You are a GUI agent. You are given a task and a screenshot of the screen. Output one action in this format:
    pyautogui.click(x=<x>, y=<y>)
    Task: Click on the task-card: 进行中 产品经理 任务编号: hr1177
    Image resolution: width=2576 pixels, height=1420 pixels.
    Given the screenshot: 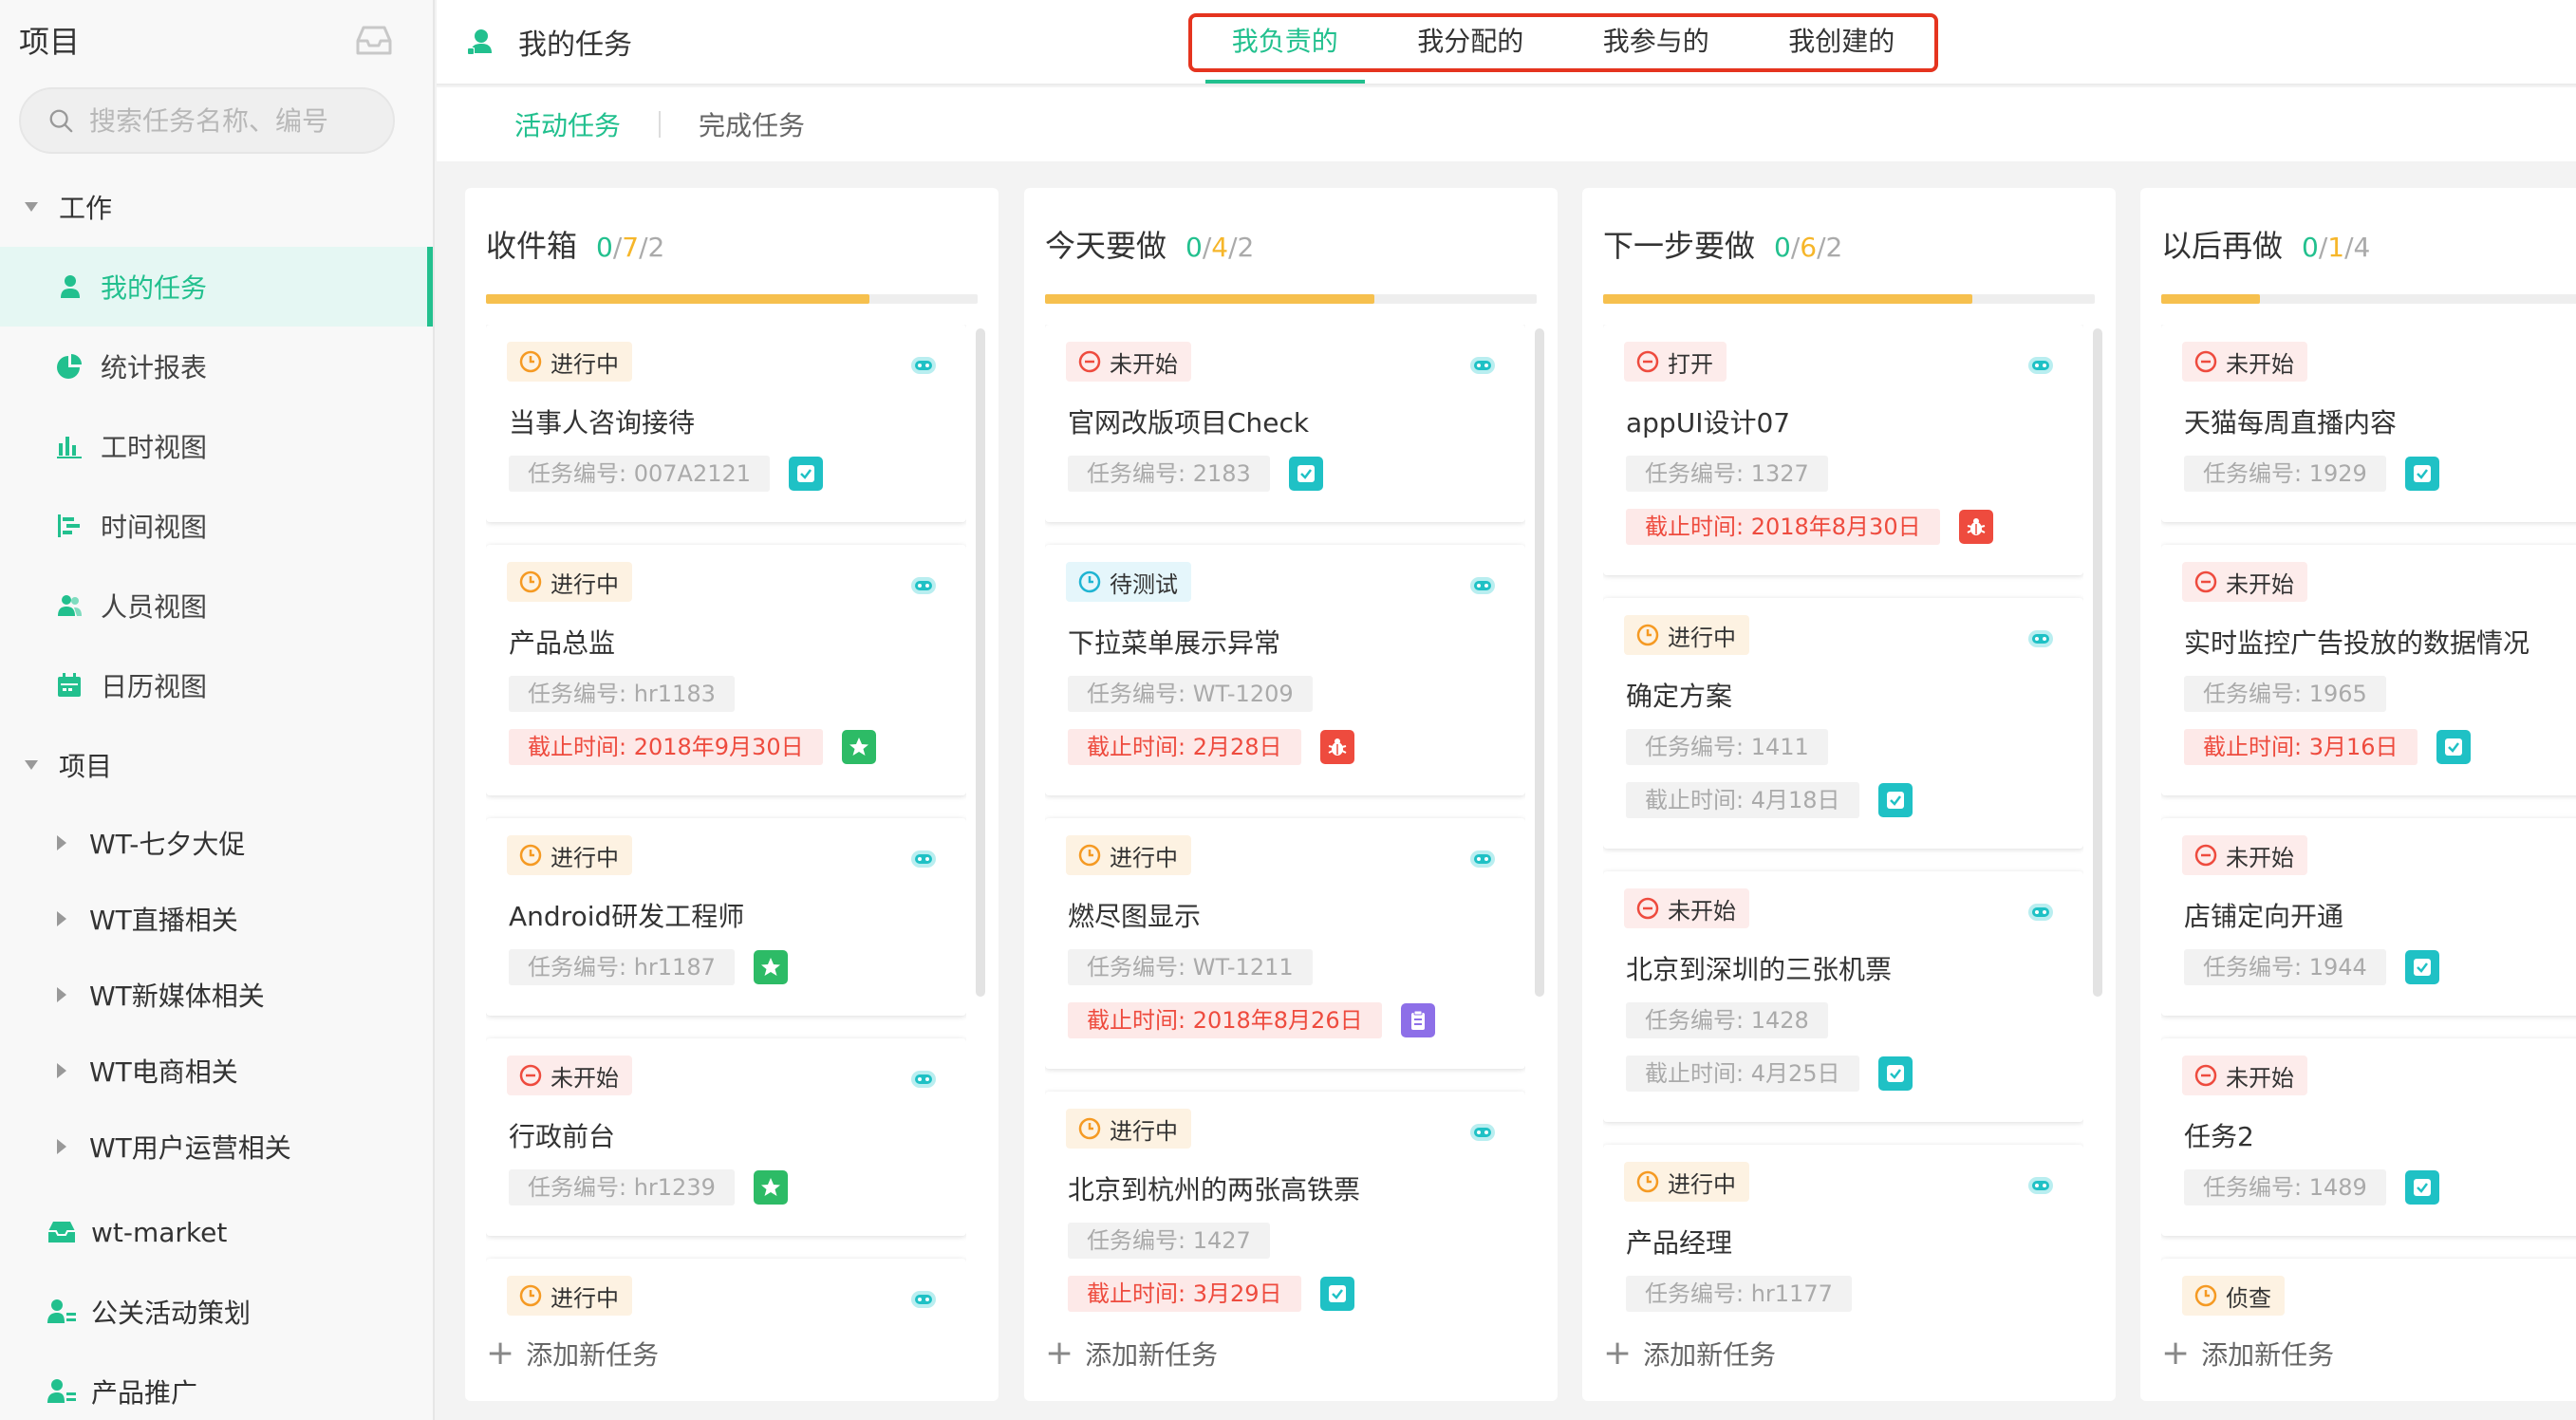 What is the action you would take?
    pyautogui.click(x=1843, y=1230)
    